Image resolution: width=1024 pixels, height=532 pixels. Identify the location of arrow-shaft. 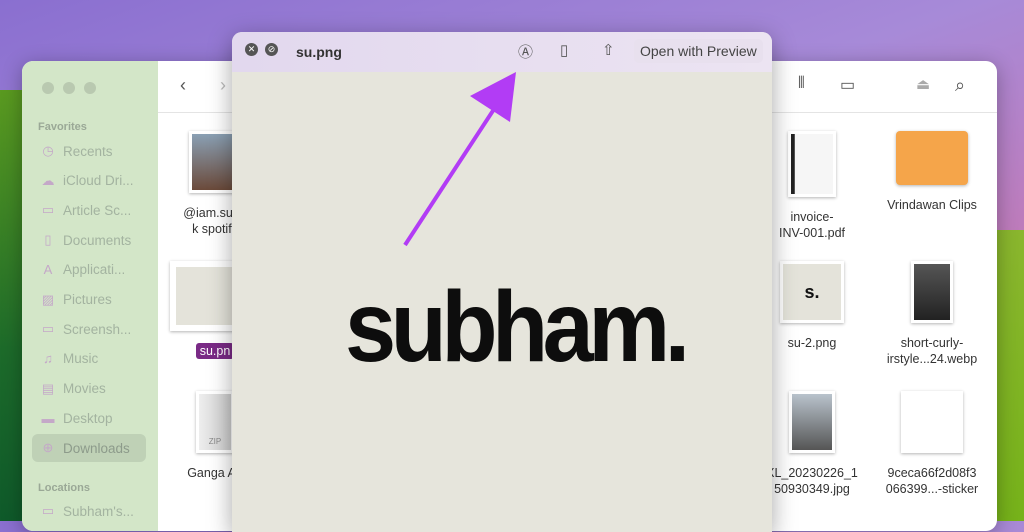
(452, 172).